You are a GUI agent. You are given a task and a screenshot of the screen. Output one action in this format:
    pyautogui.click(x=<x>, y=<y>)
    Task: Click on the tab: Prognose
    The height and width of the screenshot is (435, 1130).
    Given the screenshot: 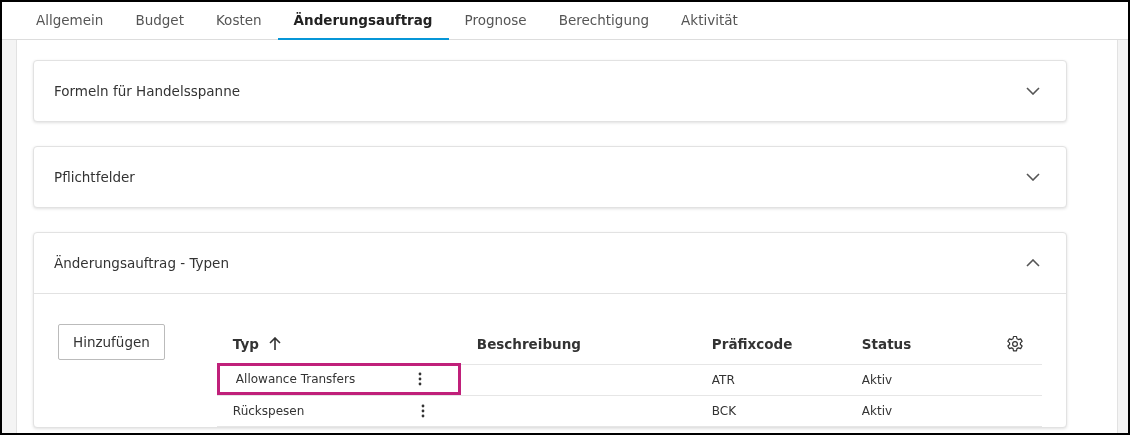 What is the action you would take?
    pyautogui.click(x=495, y=21)
    